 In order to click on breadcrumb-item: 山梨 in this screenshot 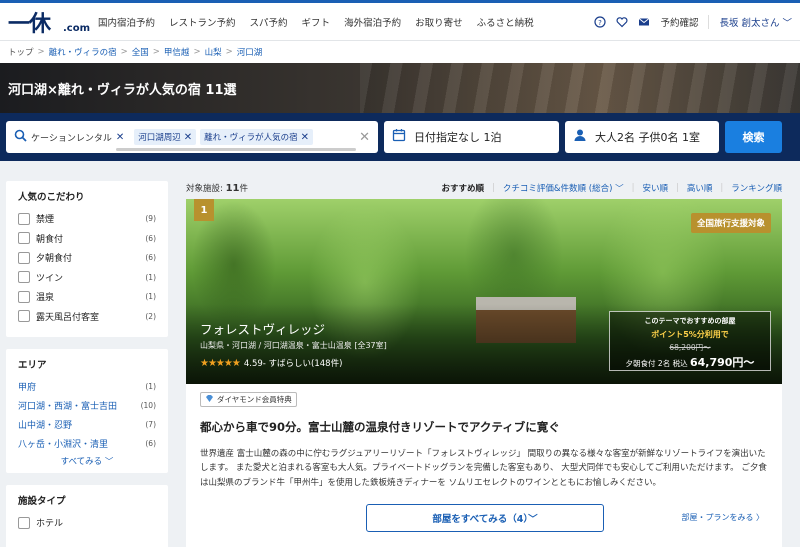, I will do `click(213, 52)`.